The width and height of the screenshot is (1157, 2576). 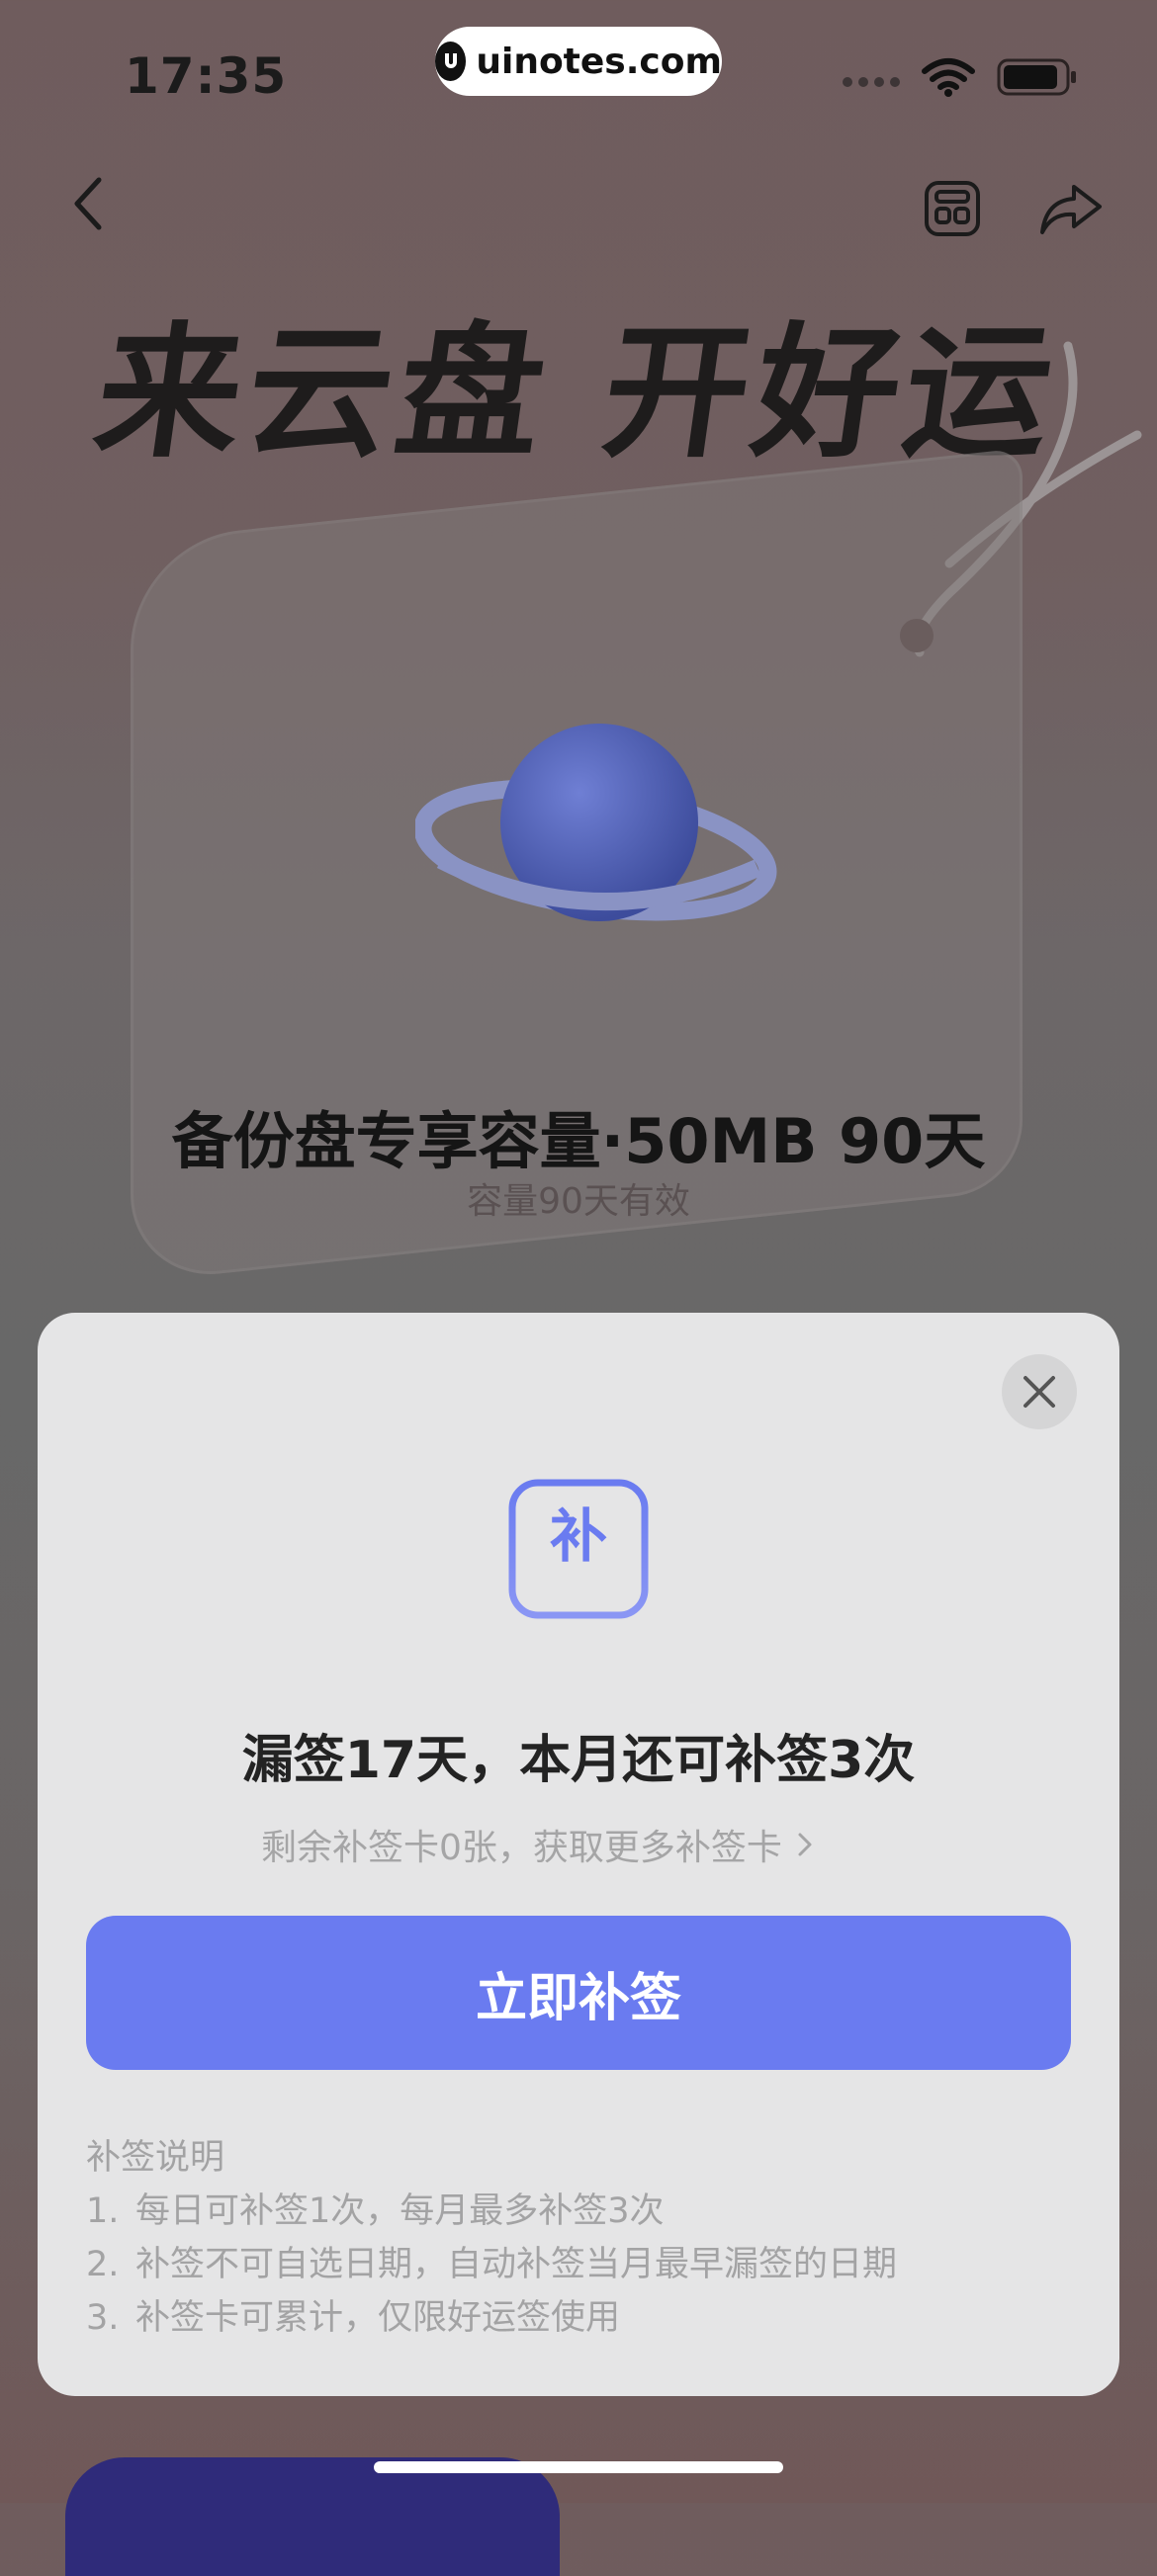 I want to click on back-icon, so click(x=88, y=203).